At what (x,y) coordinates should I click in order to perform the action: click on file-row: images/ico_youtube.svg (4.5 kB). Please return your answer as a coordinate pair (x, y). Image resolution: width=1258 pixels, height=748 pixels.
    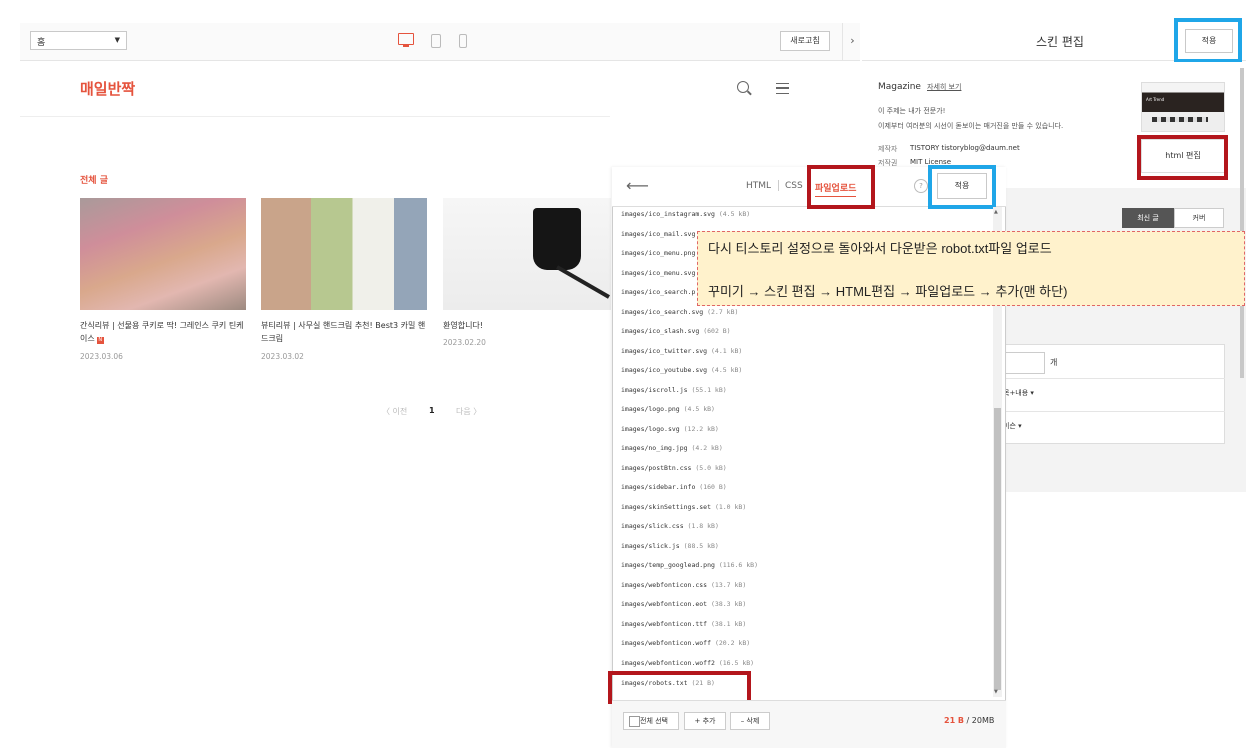
    Looking at the image, I should click on (681, 370).